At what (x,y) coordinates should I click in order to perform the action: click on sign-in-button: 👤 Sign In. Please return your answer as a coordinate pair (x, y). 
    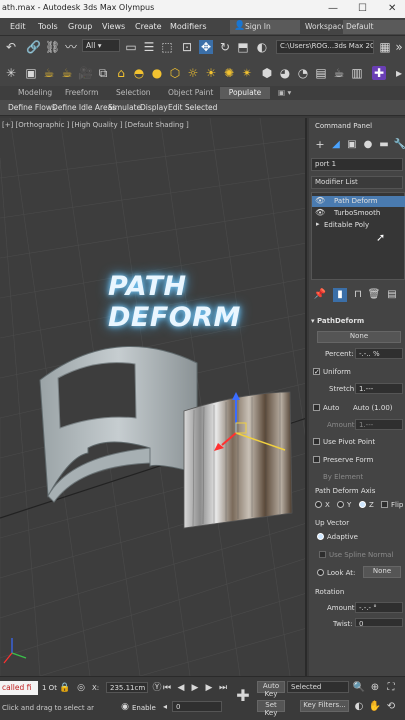
    Looking at the image, I should click on (265, 27).